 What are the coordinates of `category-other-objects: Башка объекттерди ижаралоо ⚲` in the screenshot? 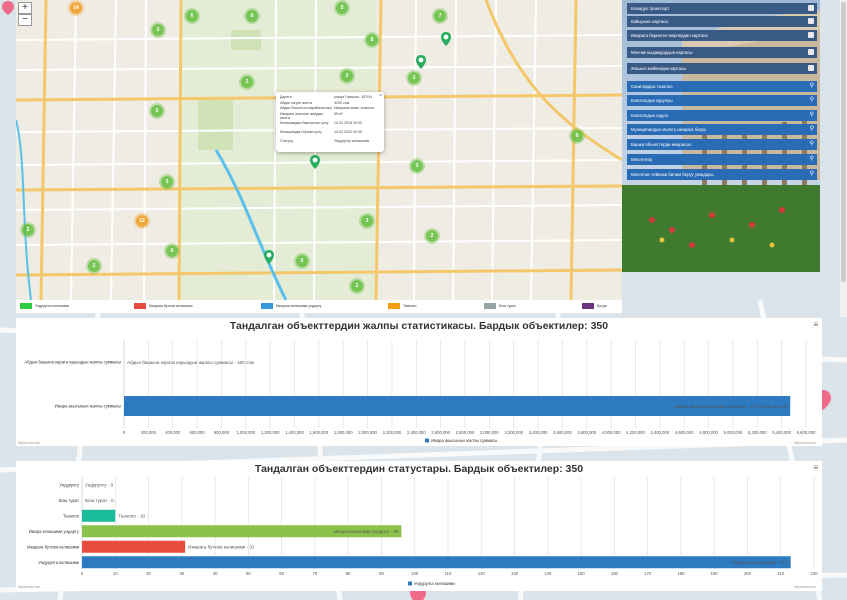 It's located at (722, 144).